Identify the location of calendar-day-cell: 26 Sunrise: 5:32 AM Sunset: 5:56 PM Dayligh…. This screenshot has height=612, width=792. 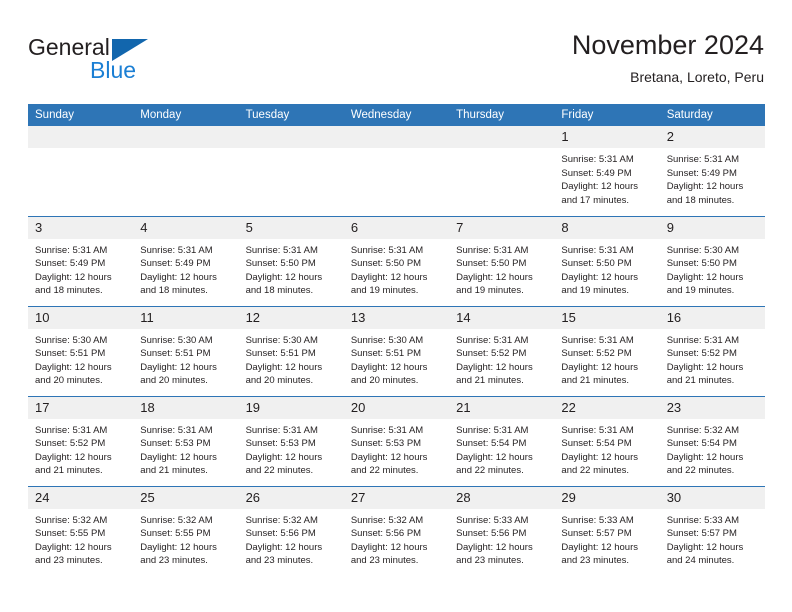
(291, 530).